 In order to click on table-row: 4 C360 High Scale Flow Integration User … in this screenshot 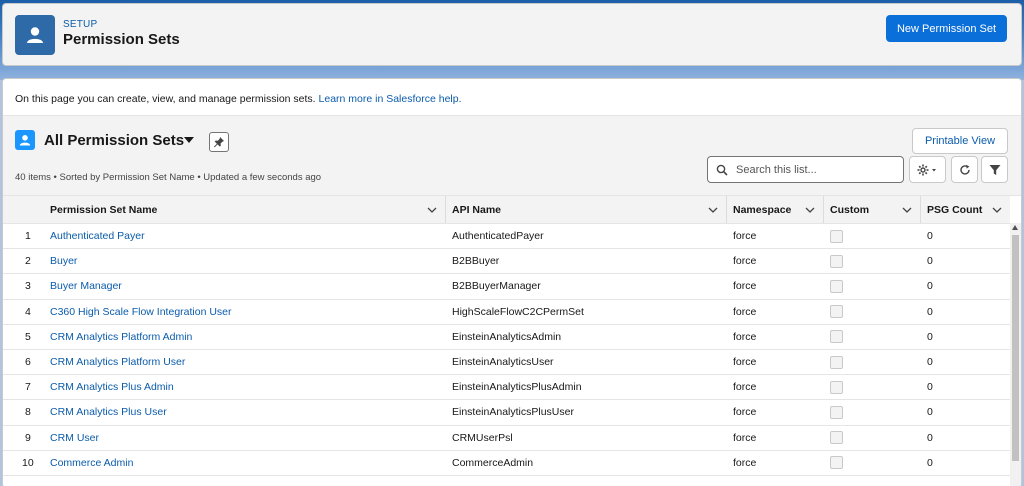, I will do `click(506, 312)`.